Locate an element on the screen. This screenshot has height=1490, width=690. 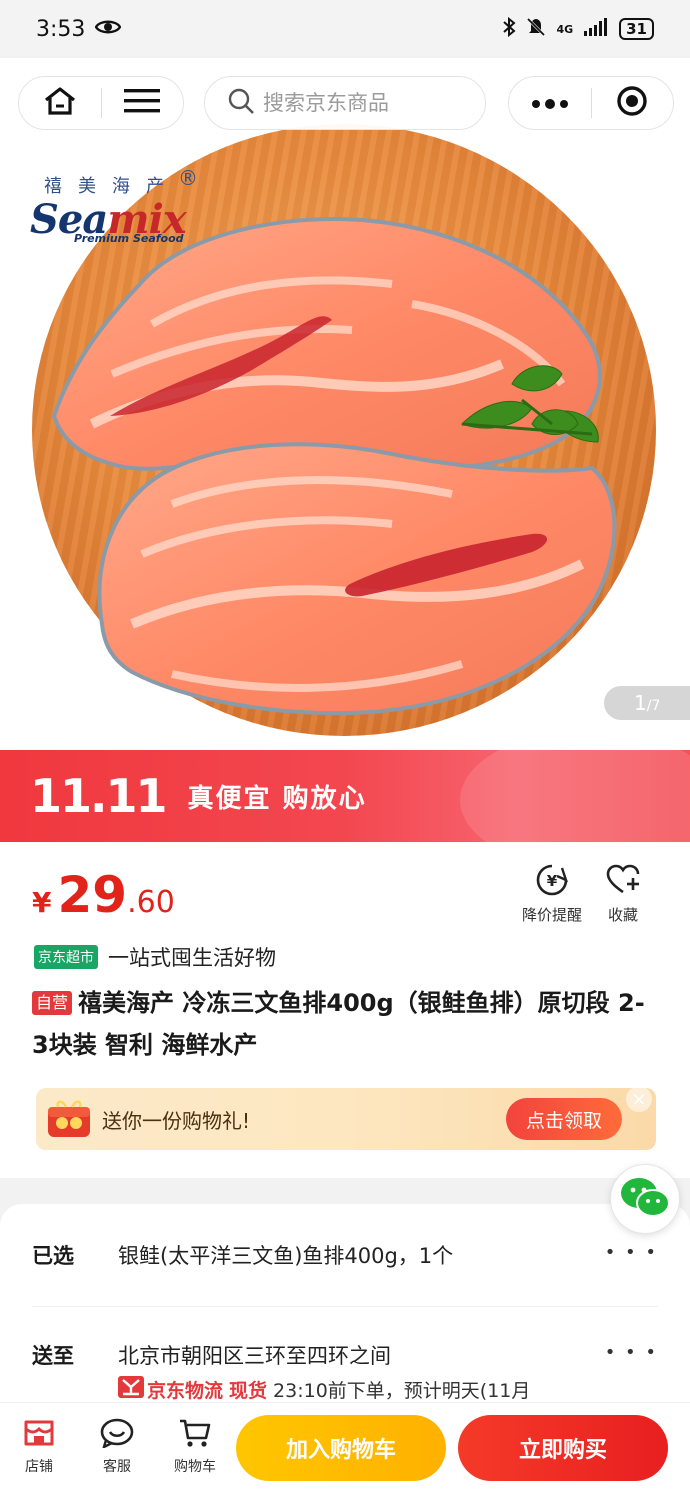
record-icon is located at coordinates (632, 103).